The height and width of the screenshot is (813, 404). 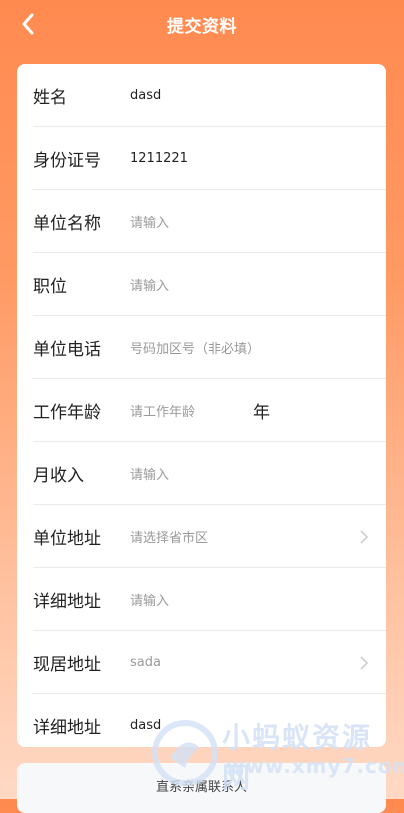 I want to click on contact-section-title: 直系亲属联系人, so click(x=201, y=787).